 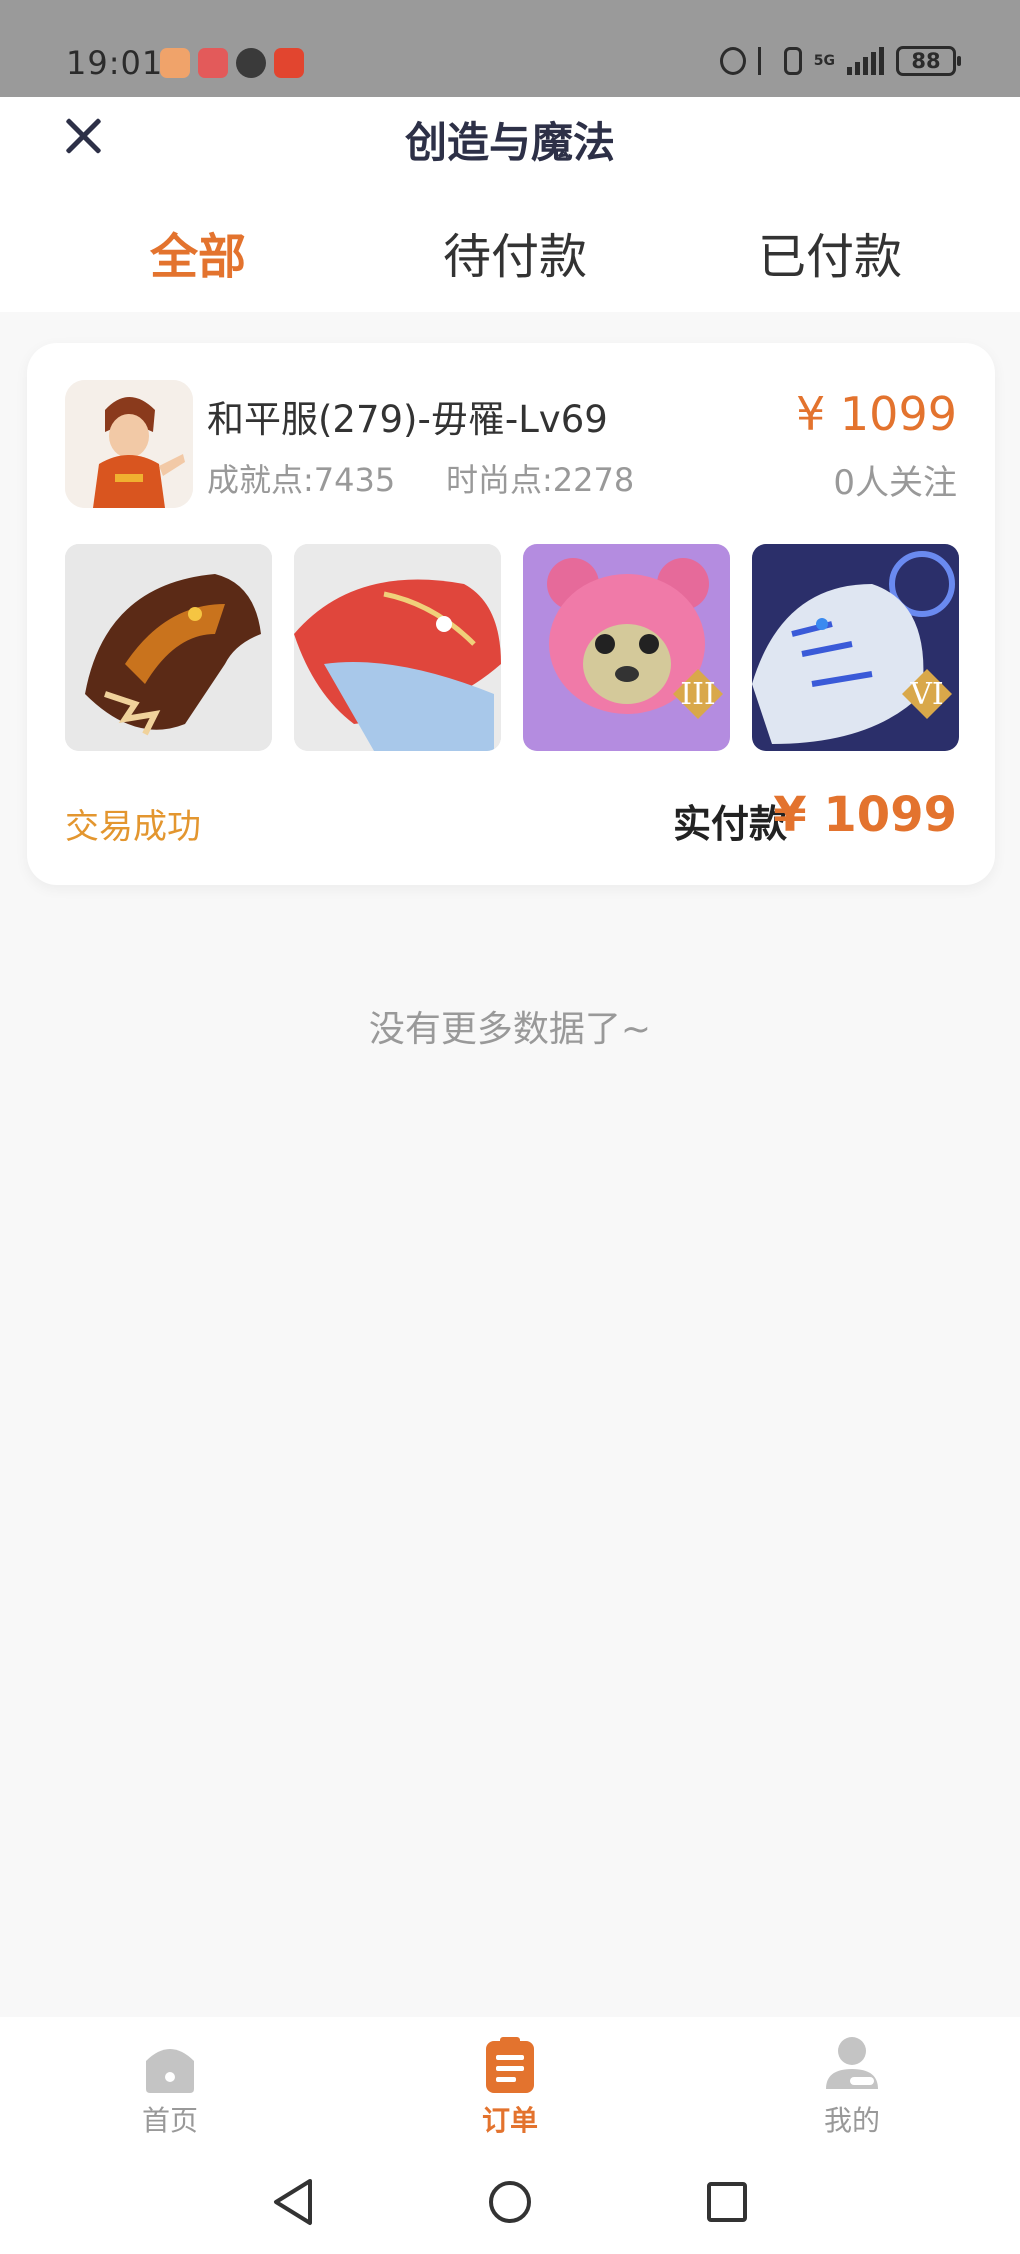 What do you see at coordinates (232, 63) in the screenshot?
I see `notification-icons` at bounding box center [232, 63].